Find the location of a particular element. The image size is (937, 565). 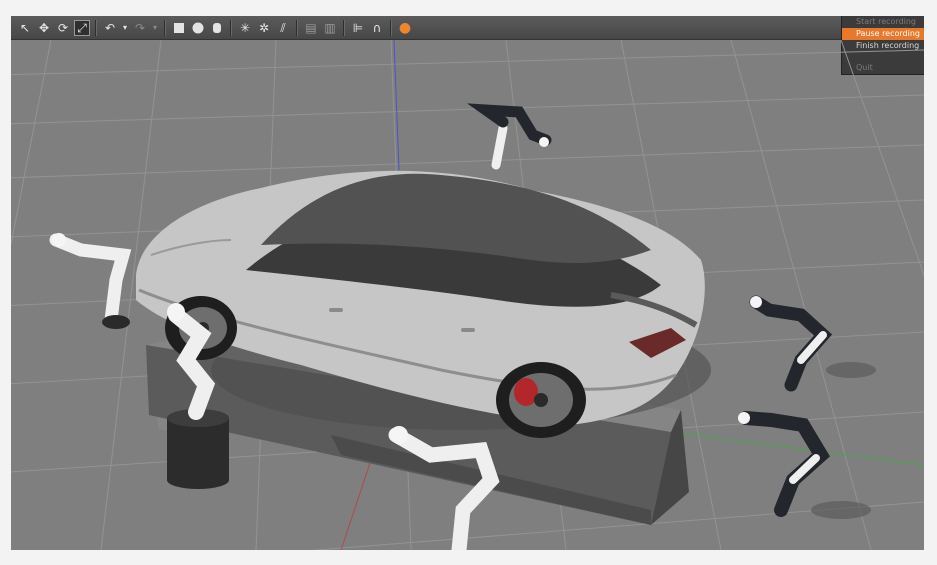

select-arrow-icon: ↖ is located at coordinates (25, 28).